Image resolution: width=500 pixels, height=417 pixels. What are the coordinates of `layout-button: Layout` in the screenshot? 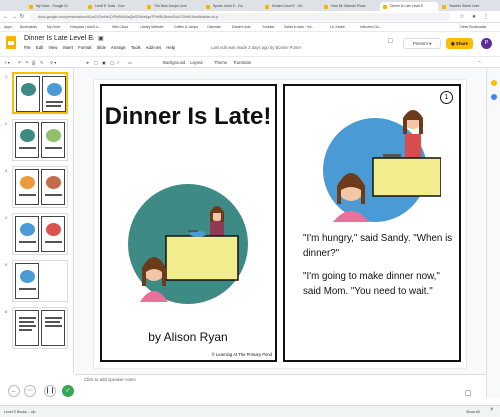 It's located at (196, 62).